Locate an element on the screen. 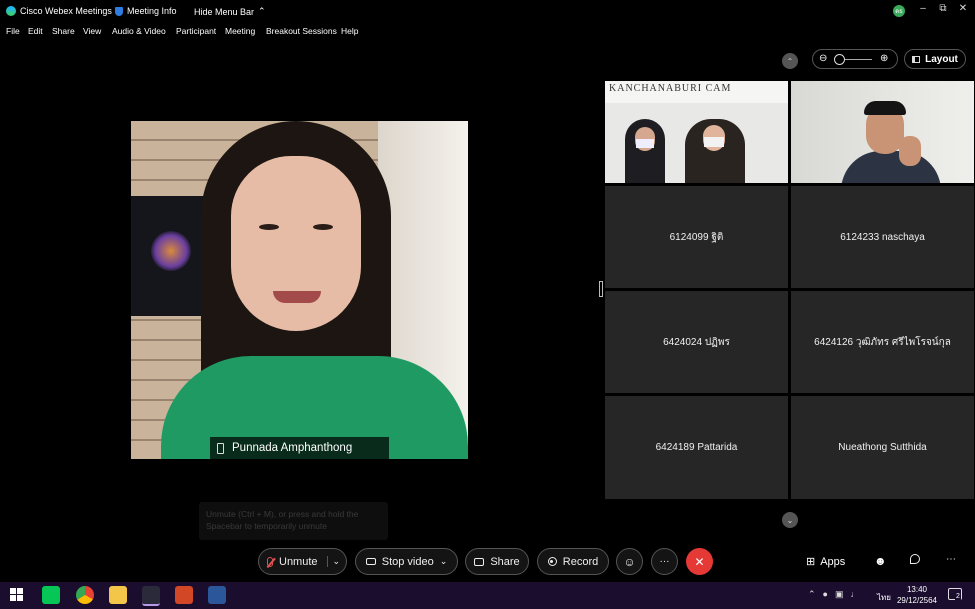 The height and width of the screenshot is (609, 975). backdrop-sign: KANCHANABURI CAM is located at coordinates (696, 92).